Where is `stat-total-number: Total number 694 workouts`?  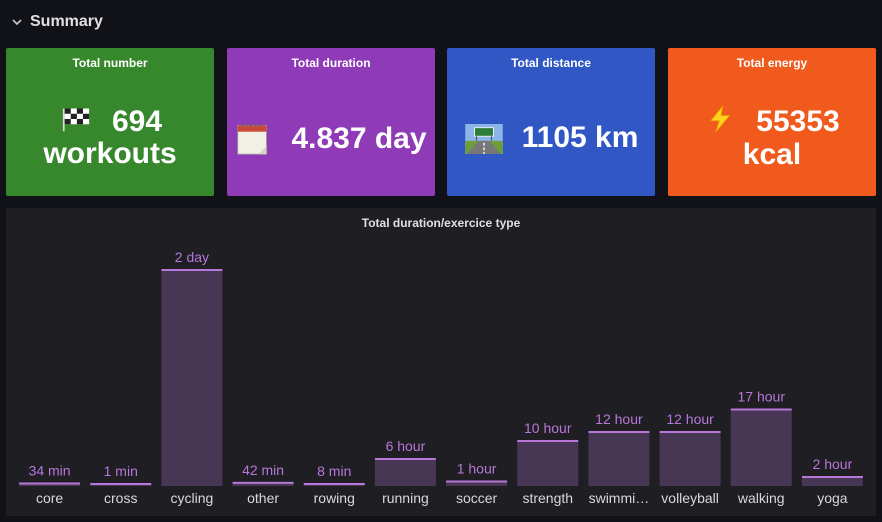
stat-total-number: Total number 694 workouts is located at coordinates (110, 122).